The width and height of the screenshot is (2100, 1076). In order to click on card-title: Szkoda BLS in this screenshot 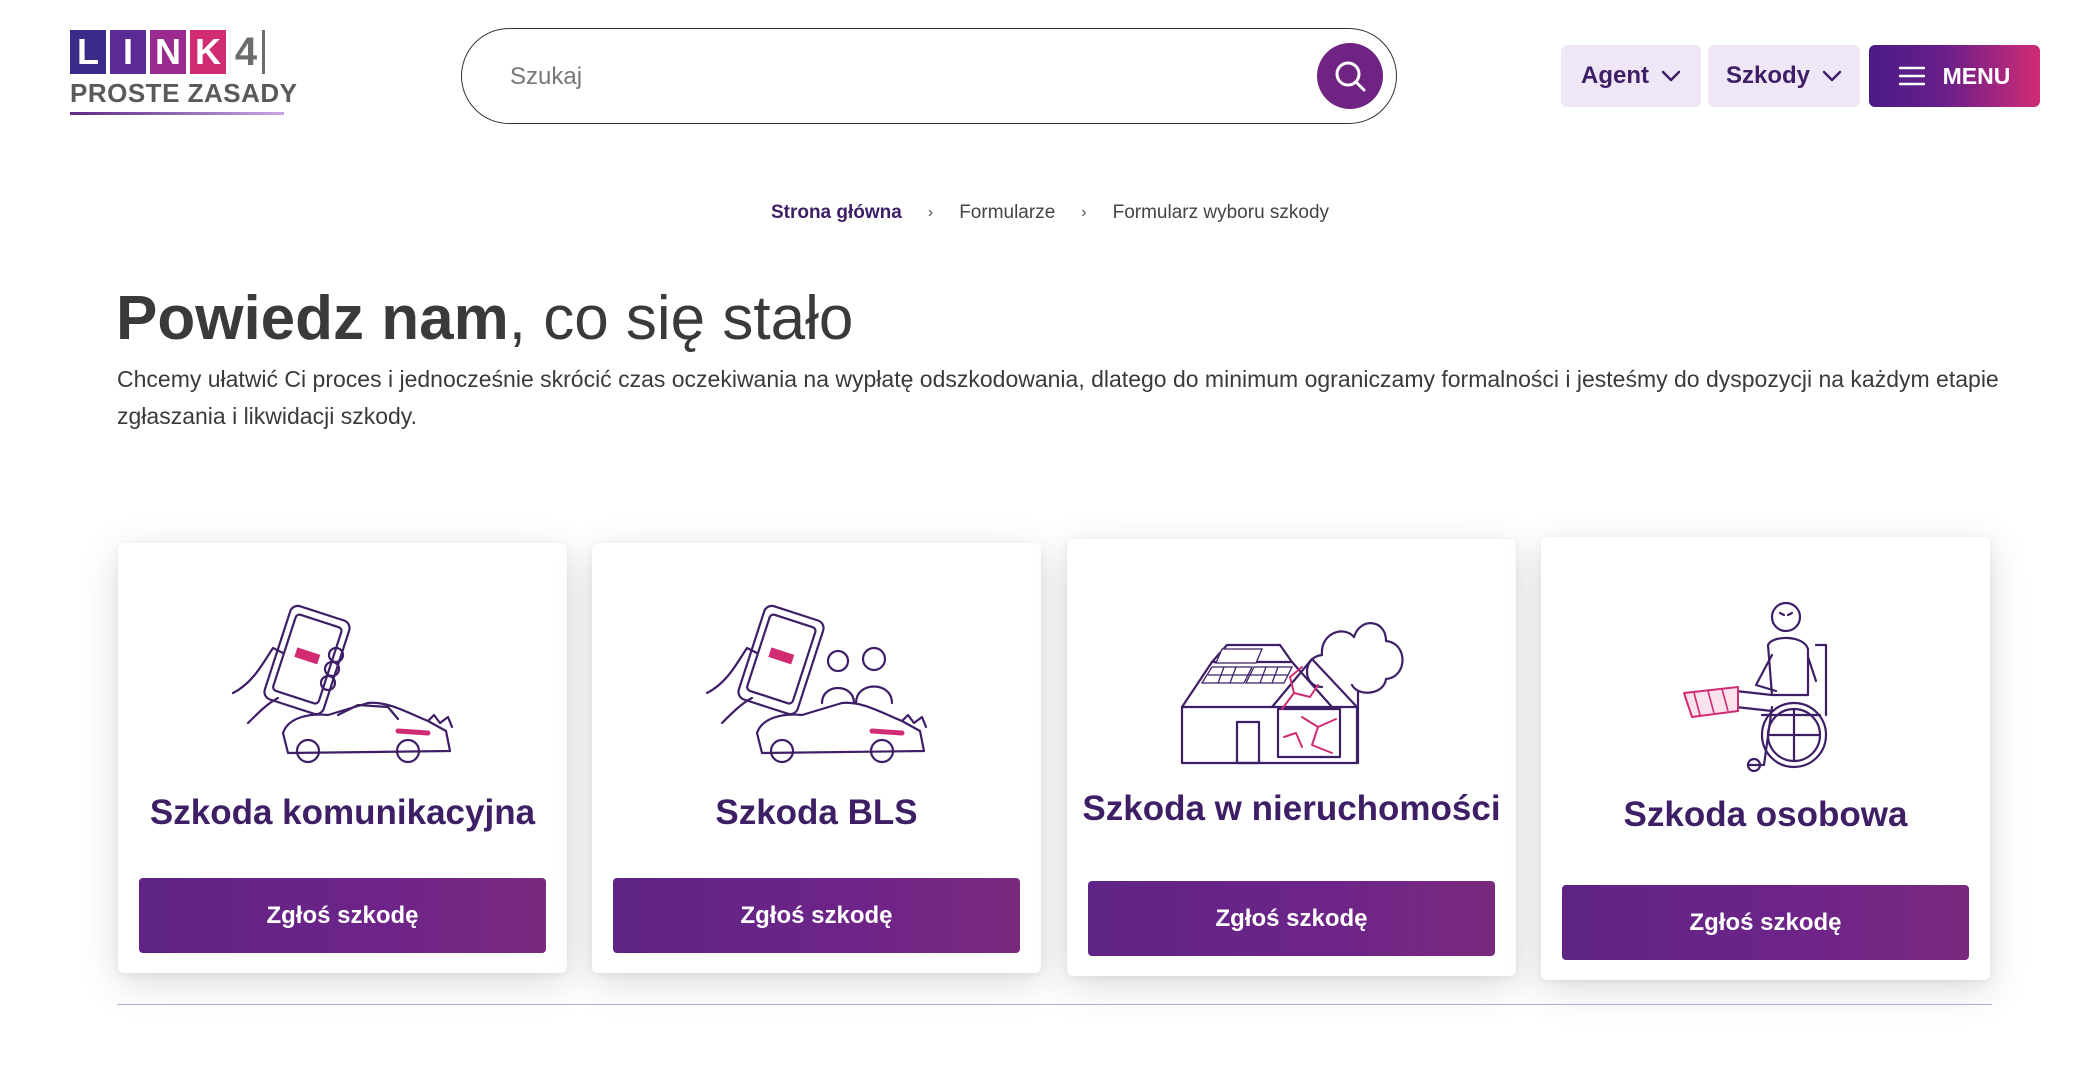, I will do `click(816, 812)`.